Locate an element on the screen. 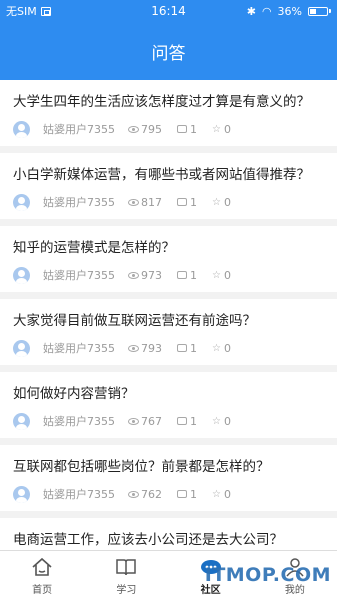  views-value: 817 is located at coordinates (151, 202).